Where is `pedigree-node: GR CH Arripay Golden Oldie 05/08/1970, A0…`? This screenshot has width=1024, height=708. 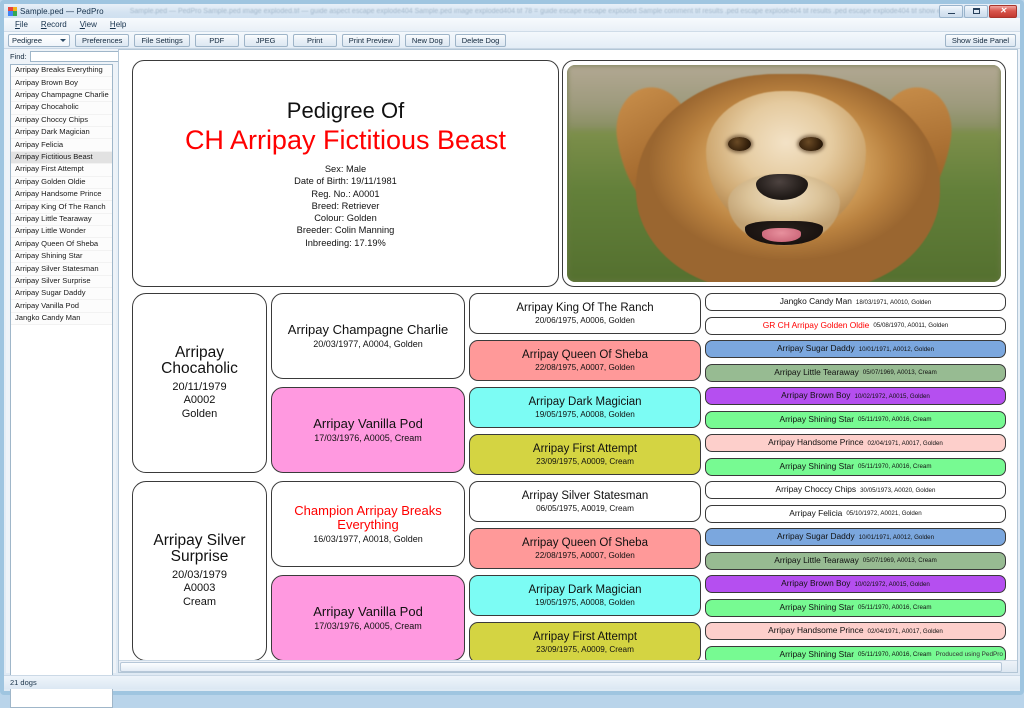
pedigree-node: GR CH Arripay Golden Oldie 05/08/1970, A0… is located at coordinates (855, 325).